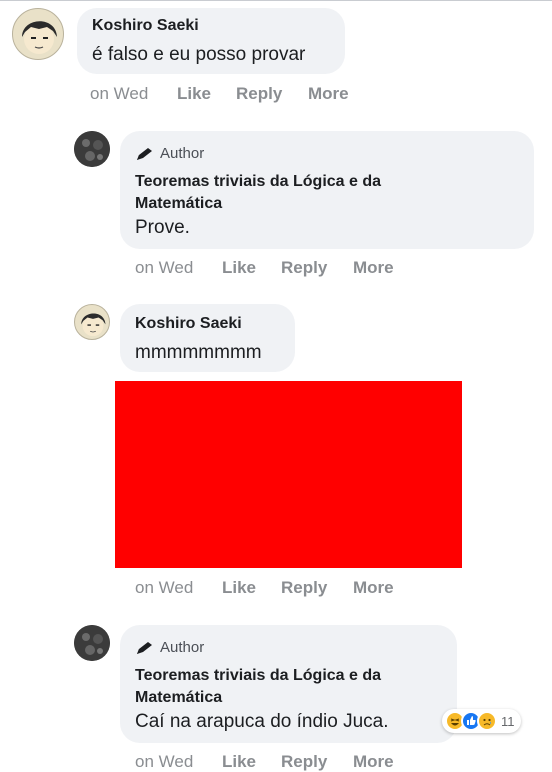  Describe the element at coordinates (162, 227) in the screenshot. I see `comment-text: Prove.` at that location.